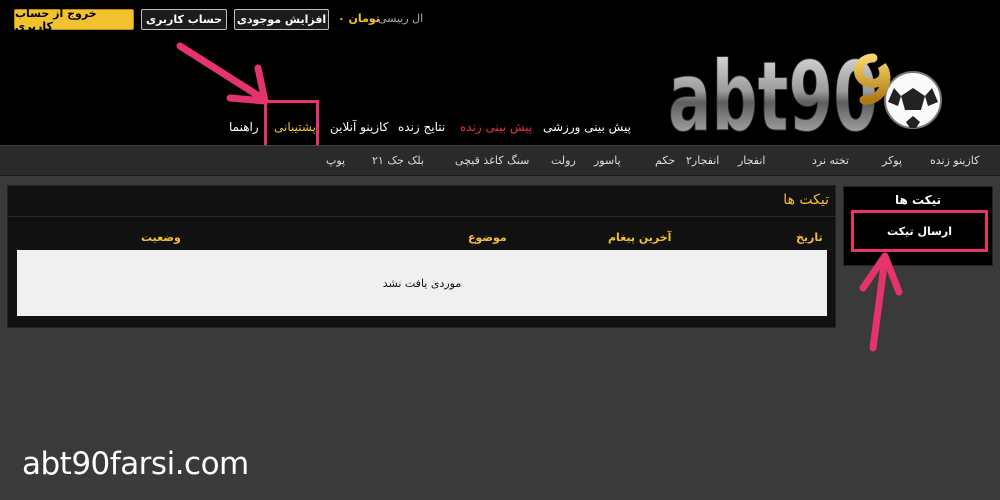 This screenshot has height=500, width=1000. Describe the element at coordinates (222, 73) in the screenshot. I see `arrow-to-support-icon` at that location.